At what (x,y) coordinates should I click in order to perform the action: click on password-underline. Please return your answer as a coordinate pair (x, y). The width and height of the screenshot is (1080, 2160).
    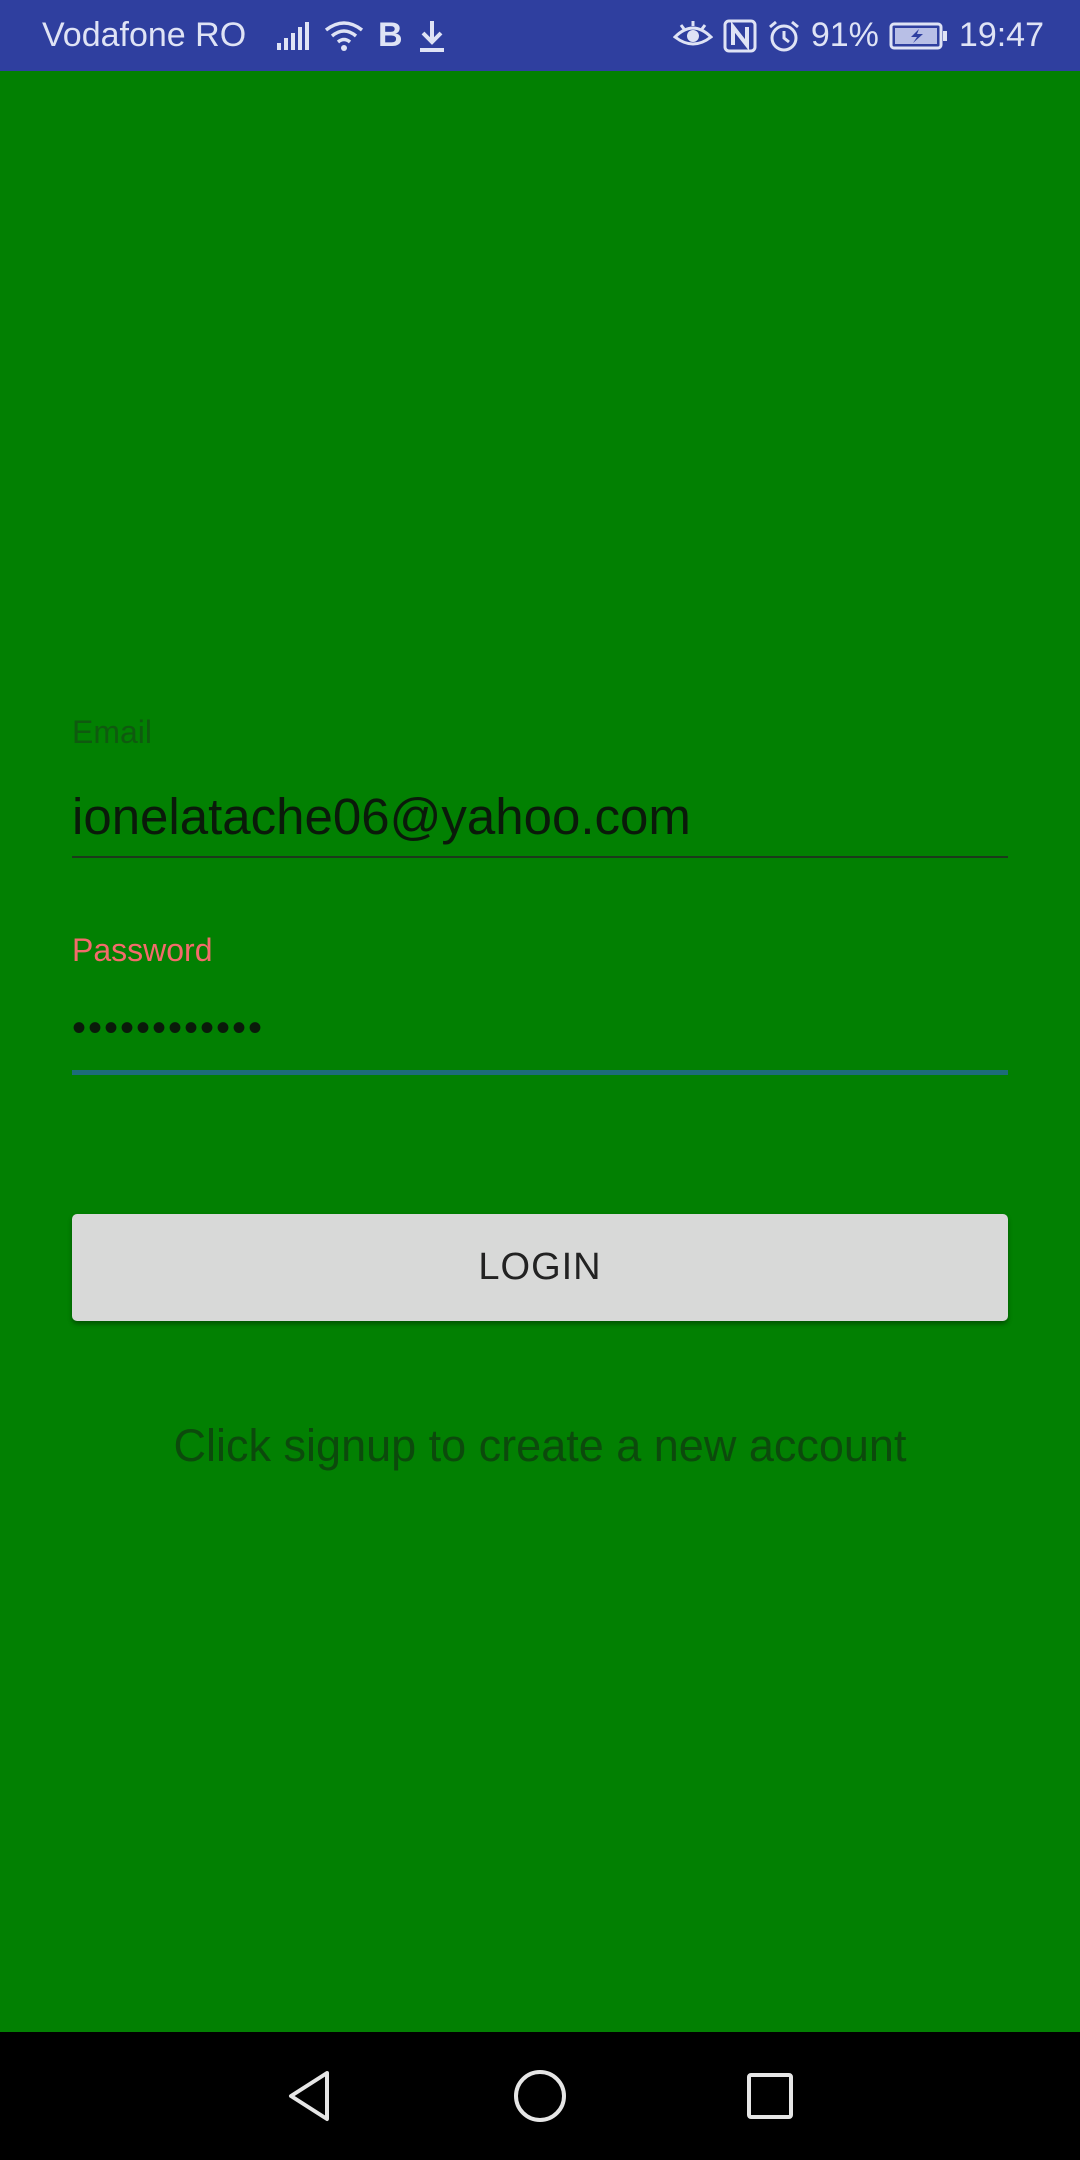
    Looking at the image, I should click on (540, 1072).